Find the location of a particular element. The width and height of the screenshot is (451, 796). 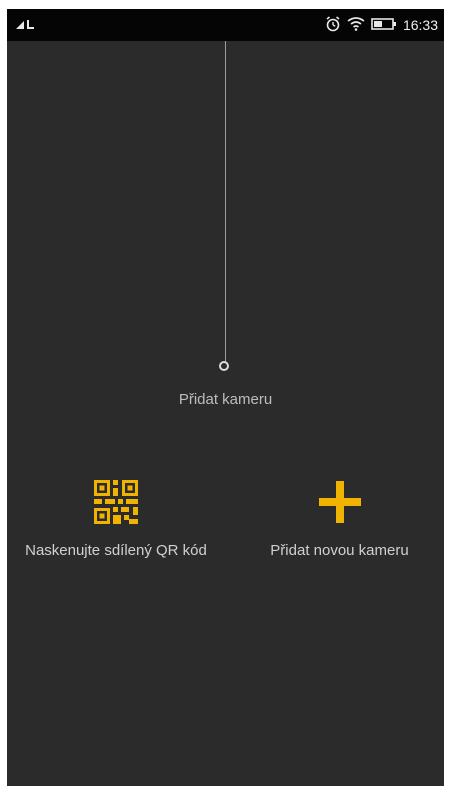

add-new-camera-button: Přidat novou kameru is located at coordinates (339, 520).